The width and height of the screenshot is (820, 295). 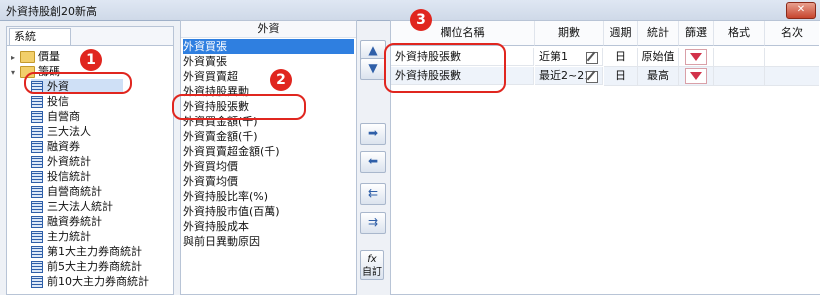 I want to click on tree-node-item: 三大法人, so click(x=61, y=131).